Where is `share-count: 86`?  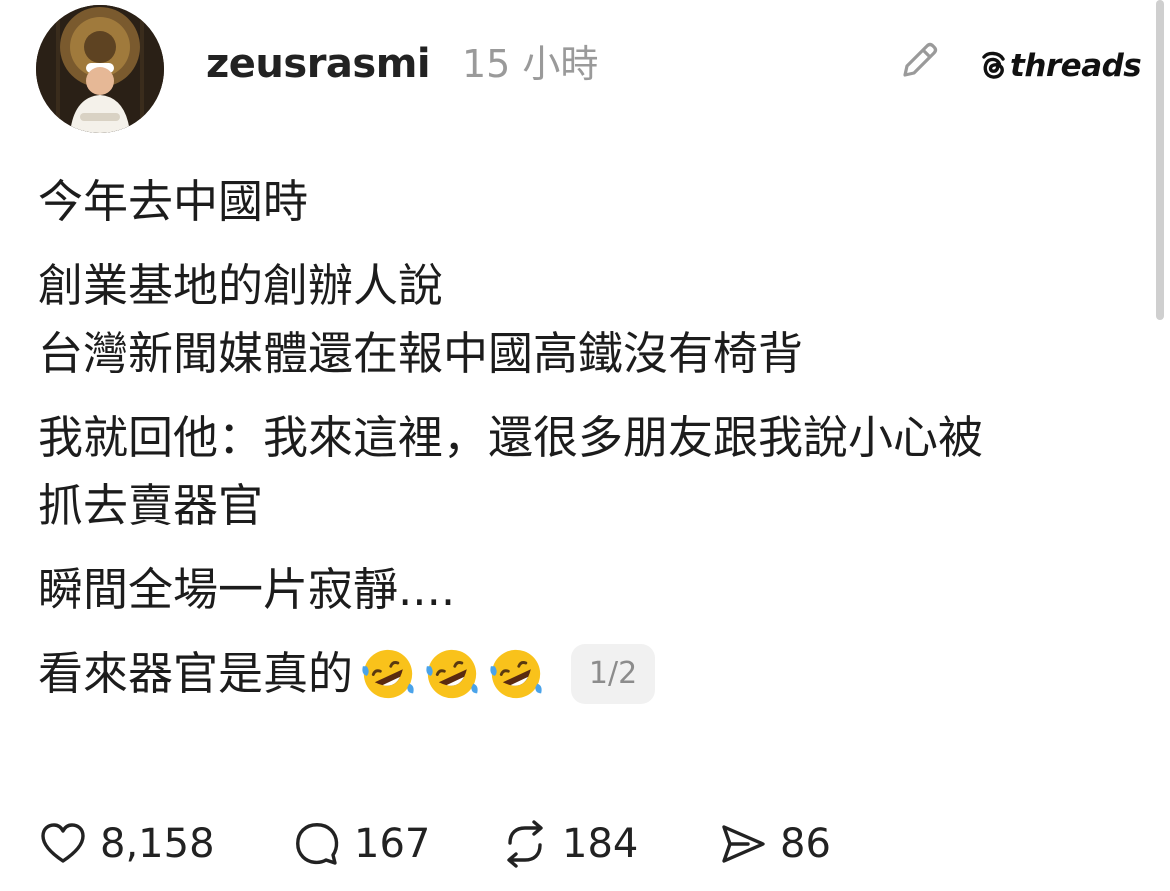
share-count: 86 is located at coordinates (805, 844).